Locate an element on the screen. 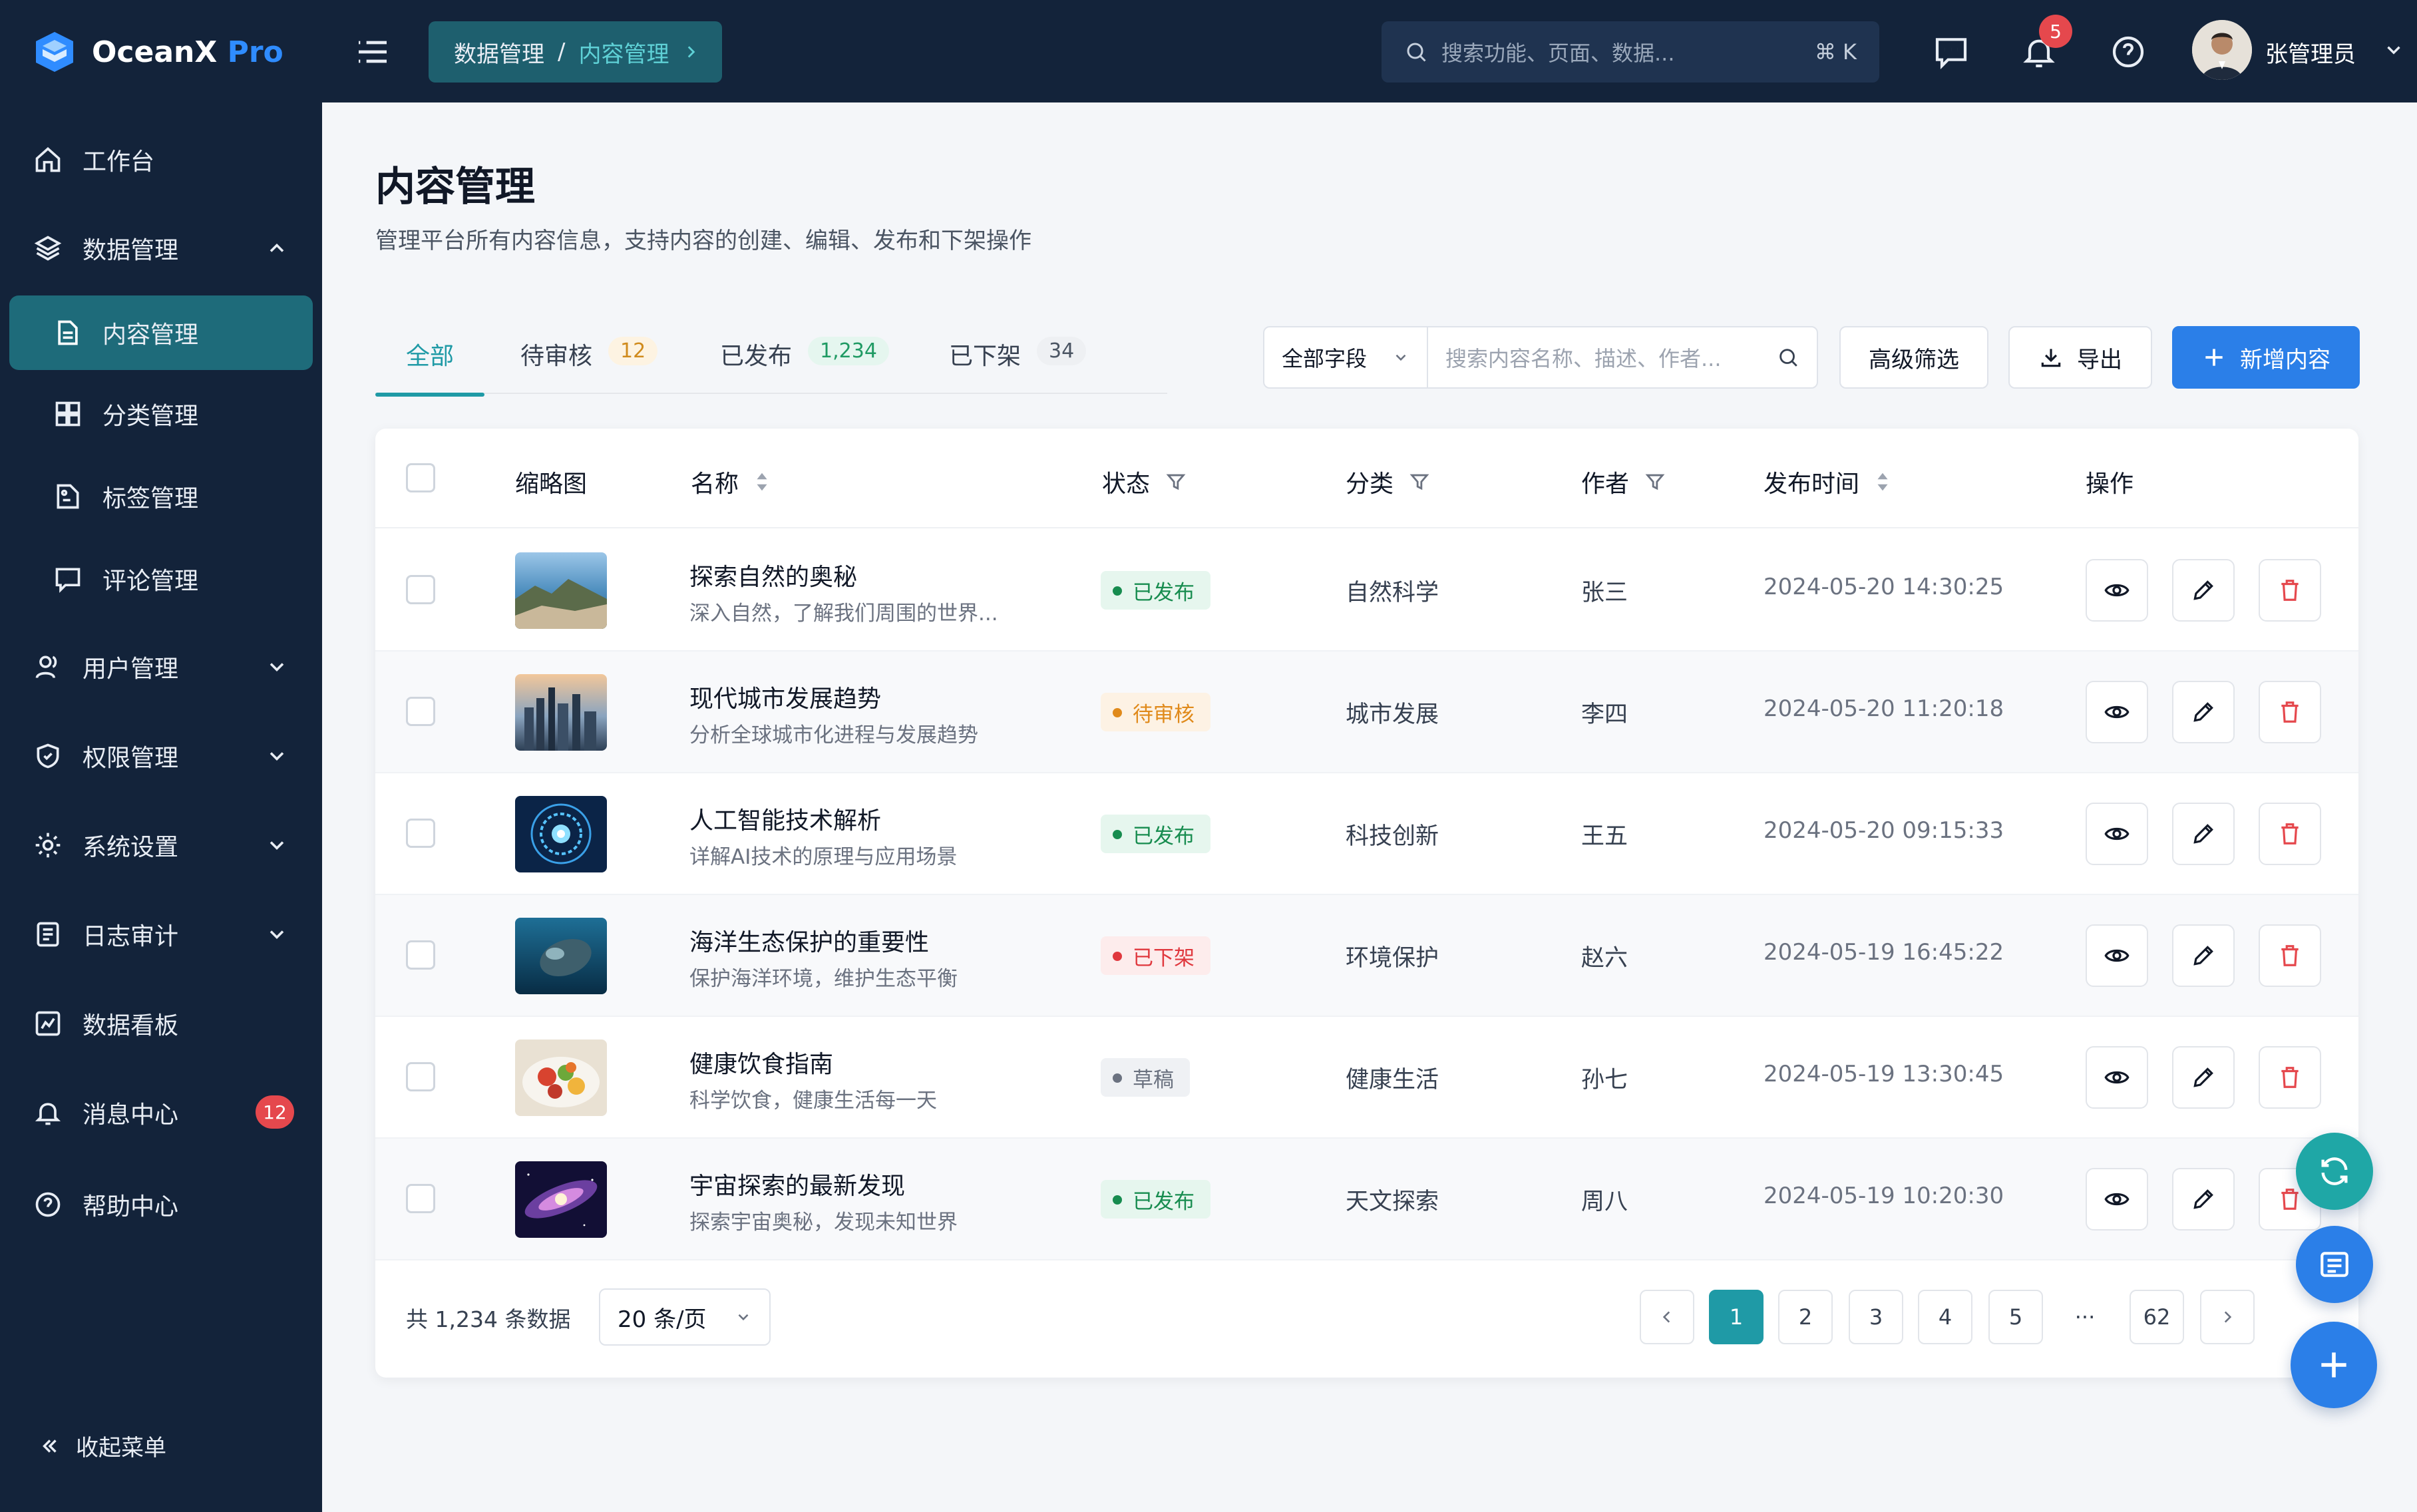  chevron-down-icon is located at coordinates (2394, 50).